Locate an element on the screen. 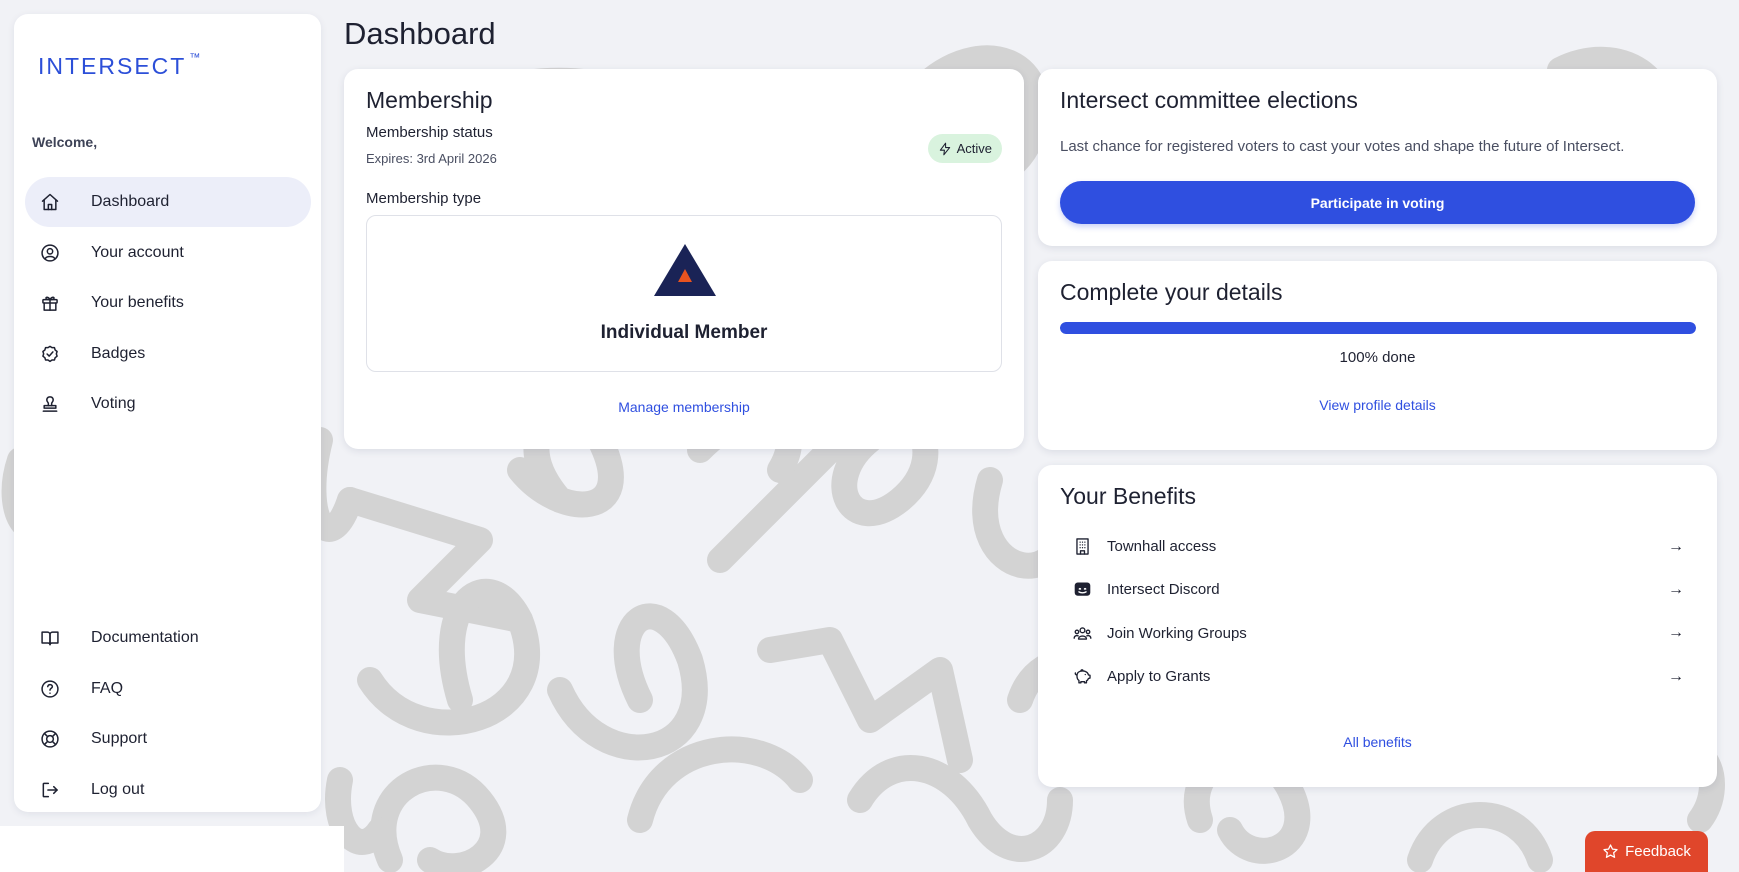  sidebar-item-faq: FAQ is located at coordinates (168, 689).